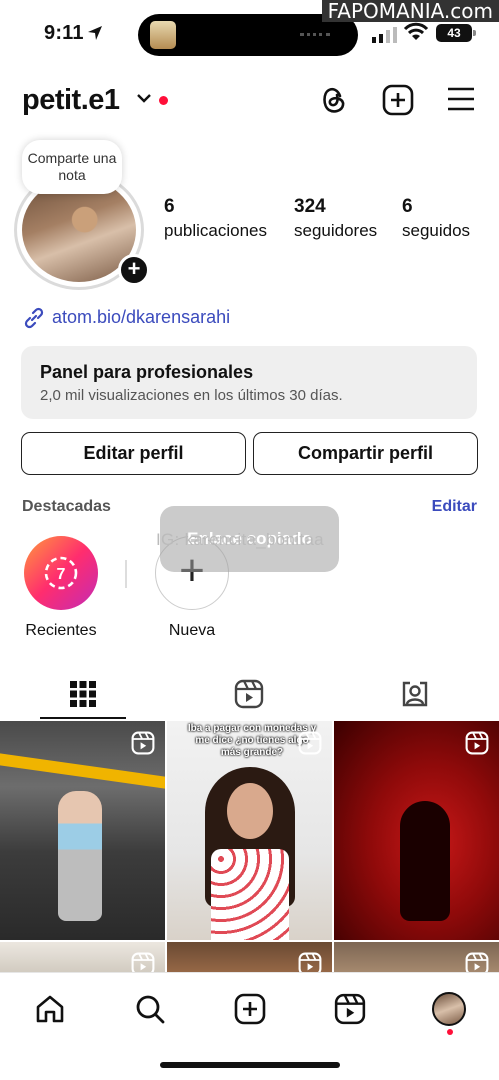 This screenshot has height=1080, width=499. I want to click on username-switcher: petit.e1, so click(71, 100).